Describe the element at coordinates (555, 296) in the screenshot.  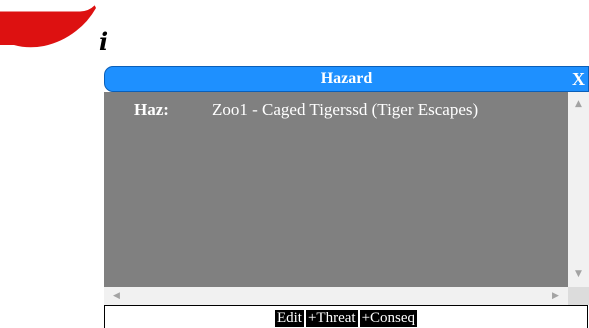
I see `scroll-right-icon: ▶` at that location.